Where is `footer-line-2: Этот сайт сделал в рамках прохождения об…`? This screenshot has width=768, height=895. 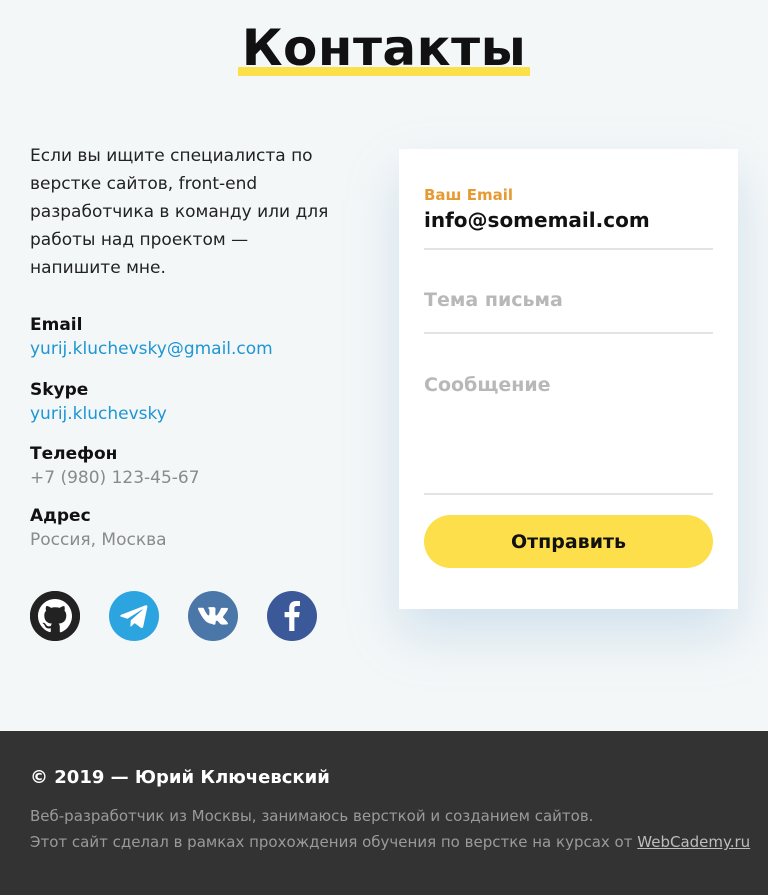
footer-line-2: Этот сайт сделал в рамках прохождения об… is located at coordinates (390, 842).